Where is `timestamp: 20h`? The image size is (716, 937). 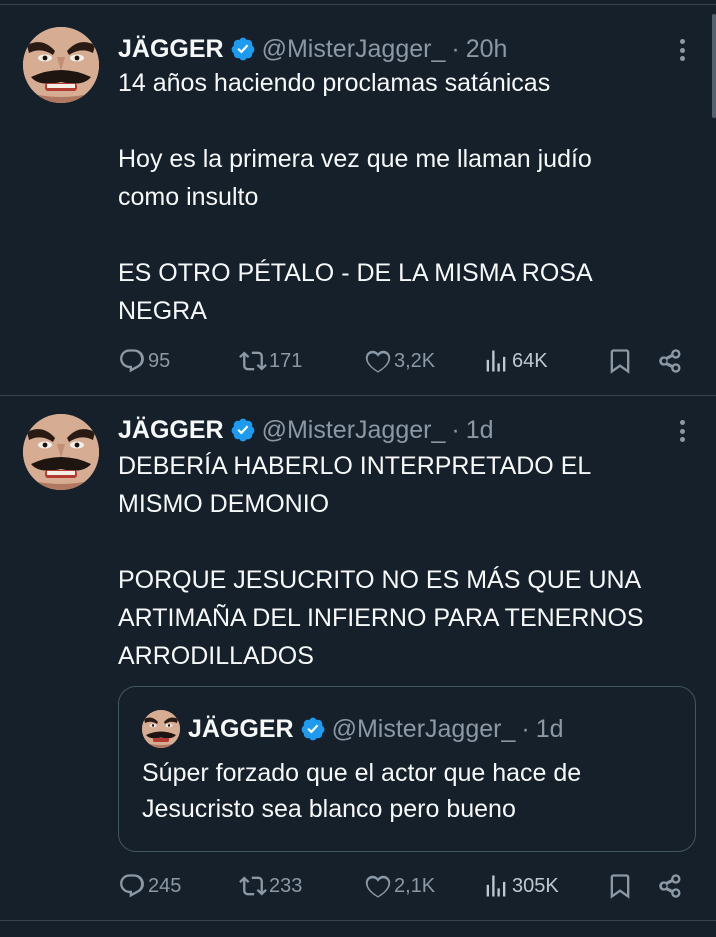
timestamp: 20h is located at coordinates (487, 49).